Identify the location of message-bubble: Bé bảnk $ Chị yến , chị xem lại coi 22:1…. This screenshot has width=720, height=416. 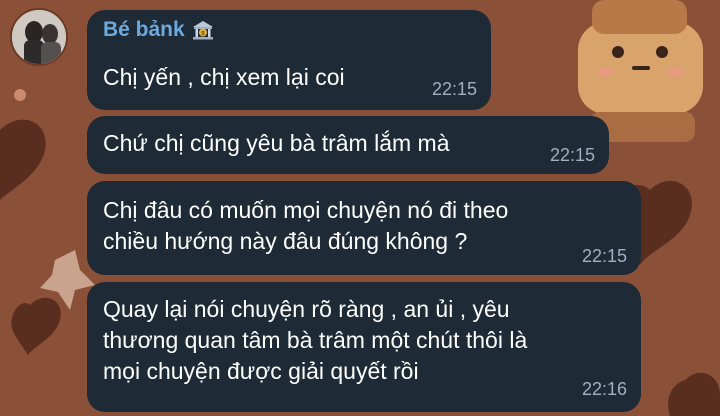
(289, 60).